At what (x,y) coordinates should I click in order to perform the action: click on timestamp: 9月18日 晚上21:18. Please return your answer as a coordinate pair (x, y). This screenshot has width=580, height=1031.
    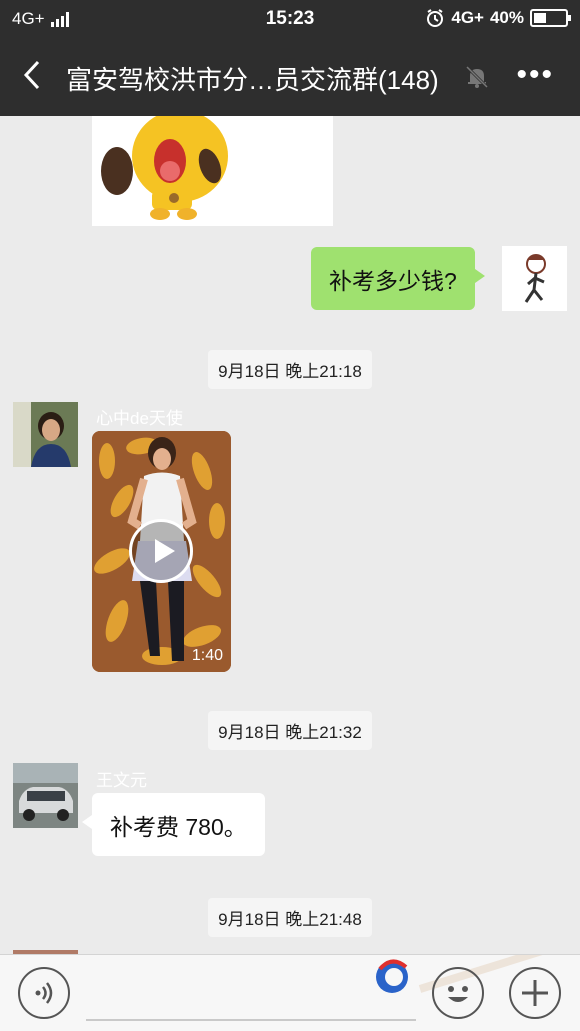
    Looking at the image, I should click on (290, 369).